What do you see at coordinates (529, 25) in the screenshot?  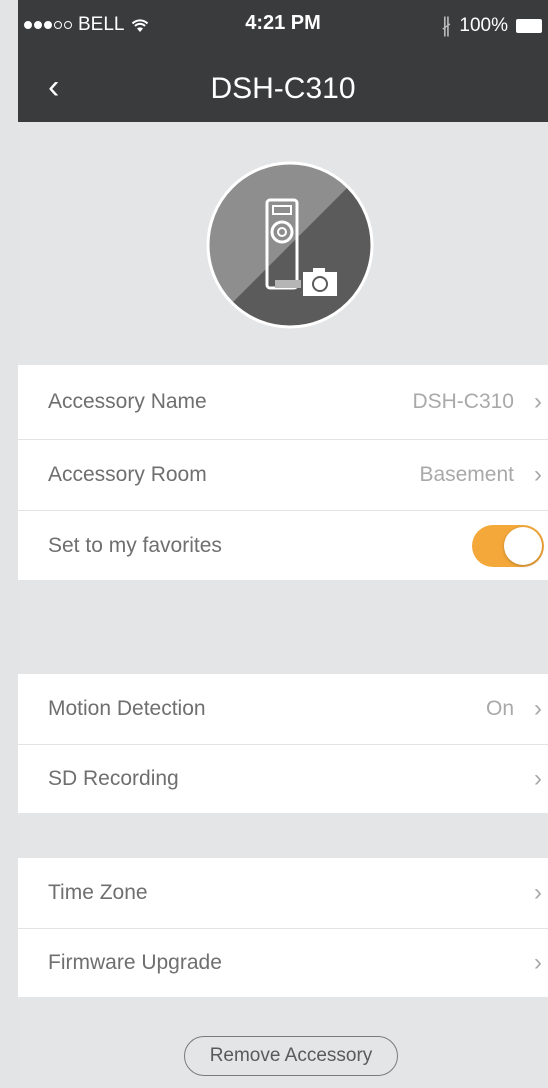 I see `battery-icon` at bounding box center [529, 25].